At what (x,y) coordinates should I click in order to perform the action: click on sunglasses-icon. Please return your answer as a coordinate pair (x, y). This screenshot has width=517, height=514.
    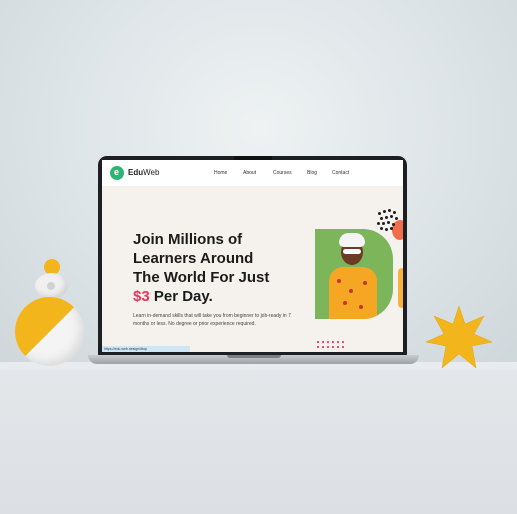
    Looking at the image, I should click on (352, 251).